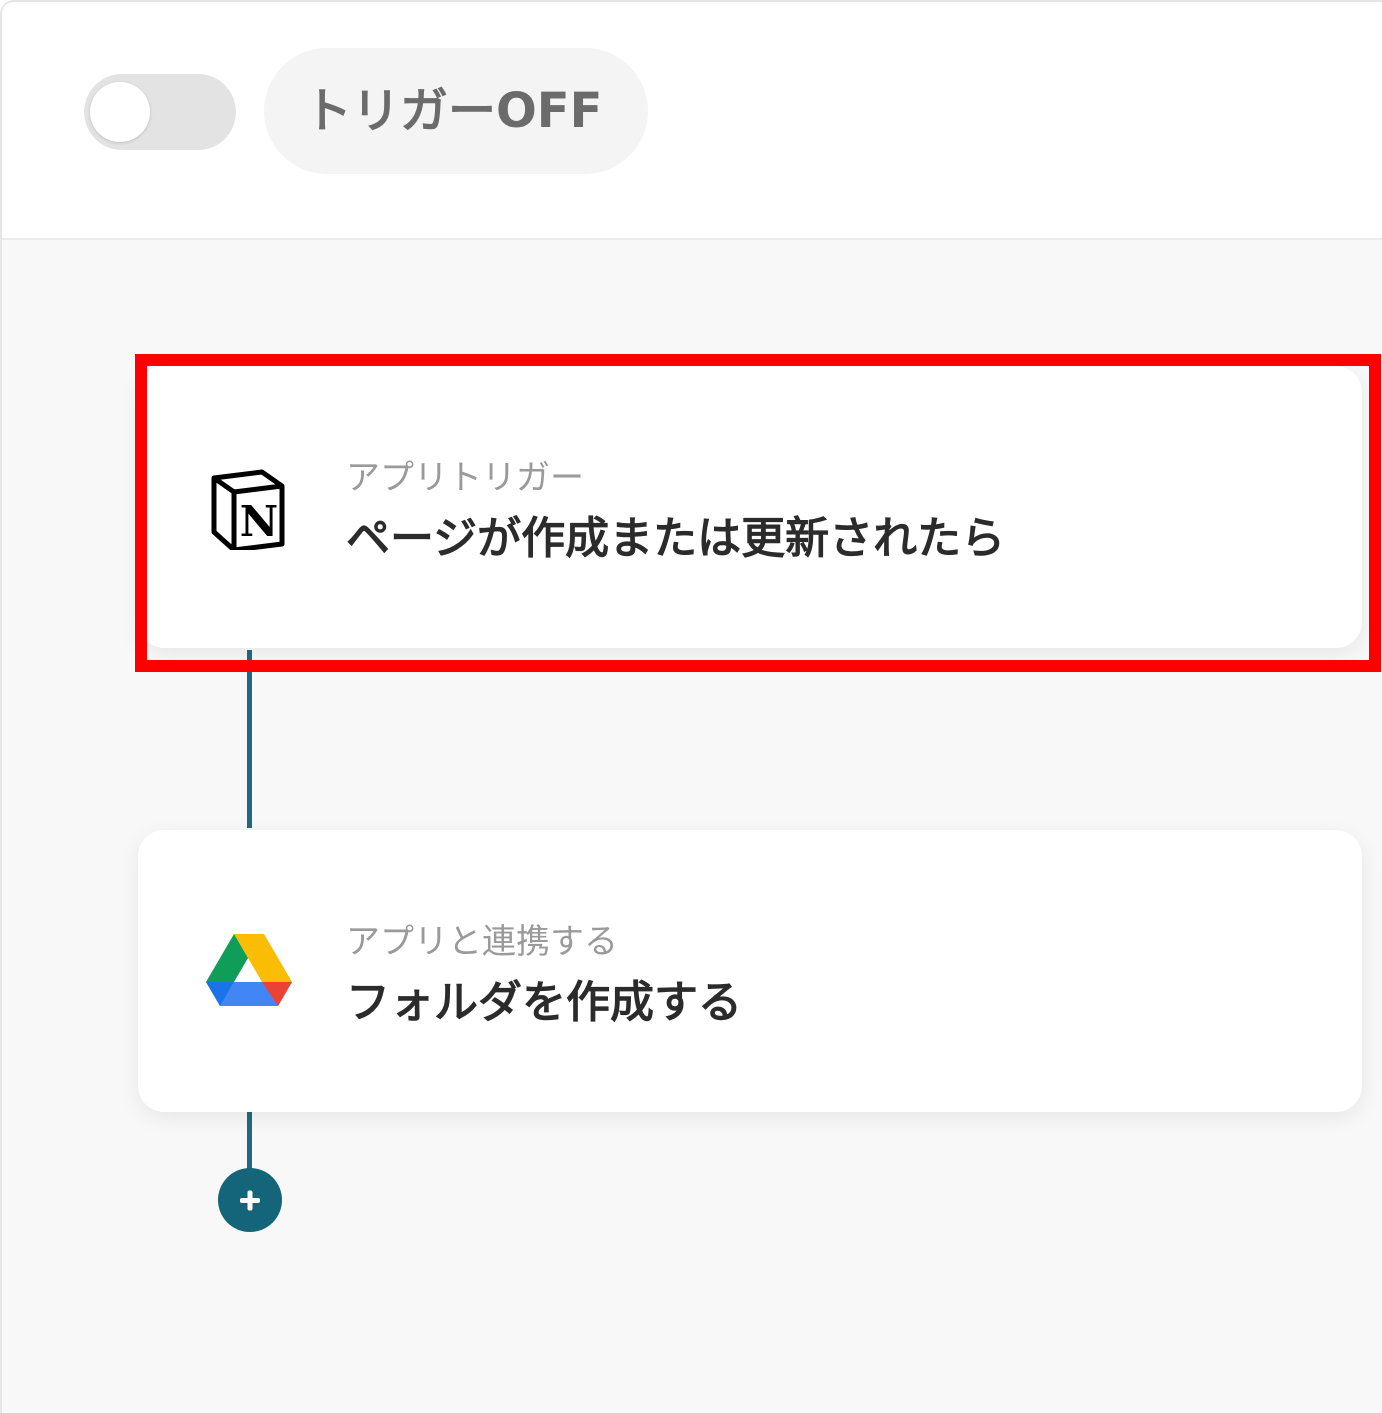 This screenshot has height=1413, width=1382. I want to click on plus-icon, so click(250, 1200).